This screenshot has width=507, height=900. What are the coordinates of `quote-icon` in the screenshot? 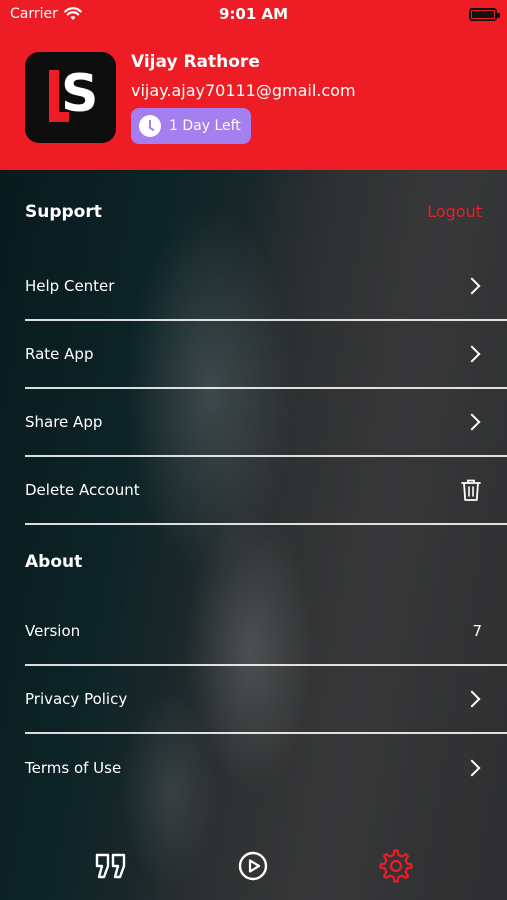 It's located at (110, 866).